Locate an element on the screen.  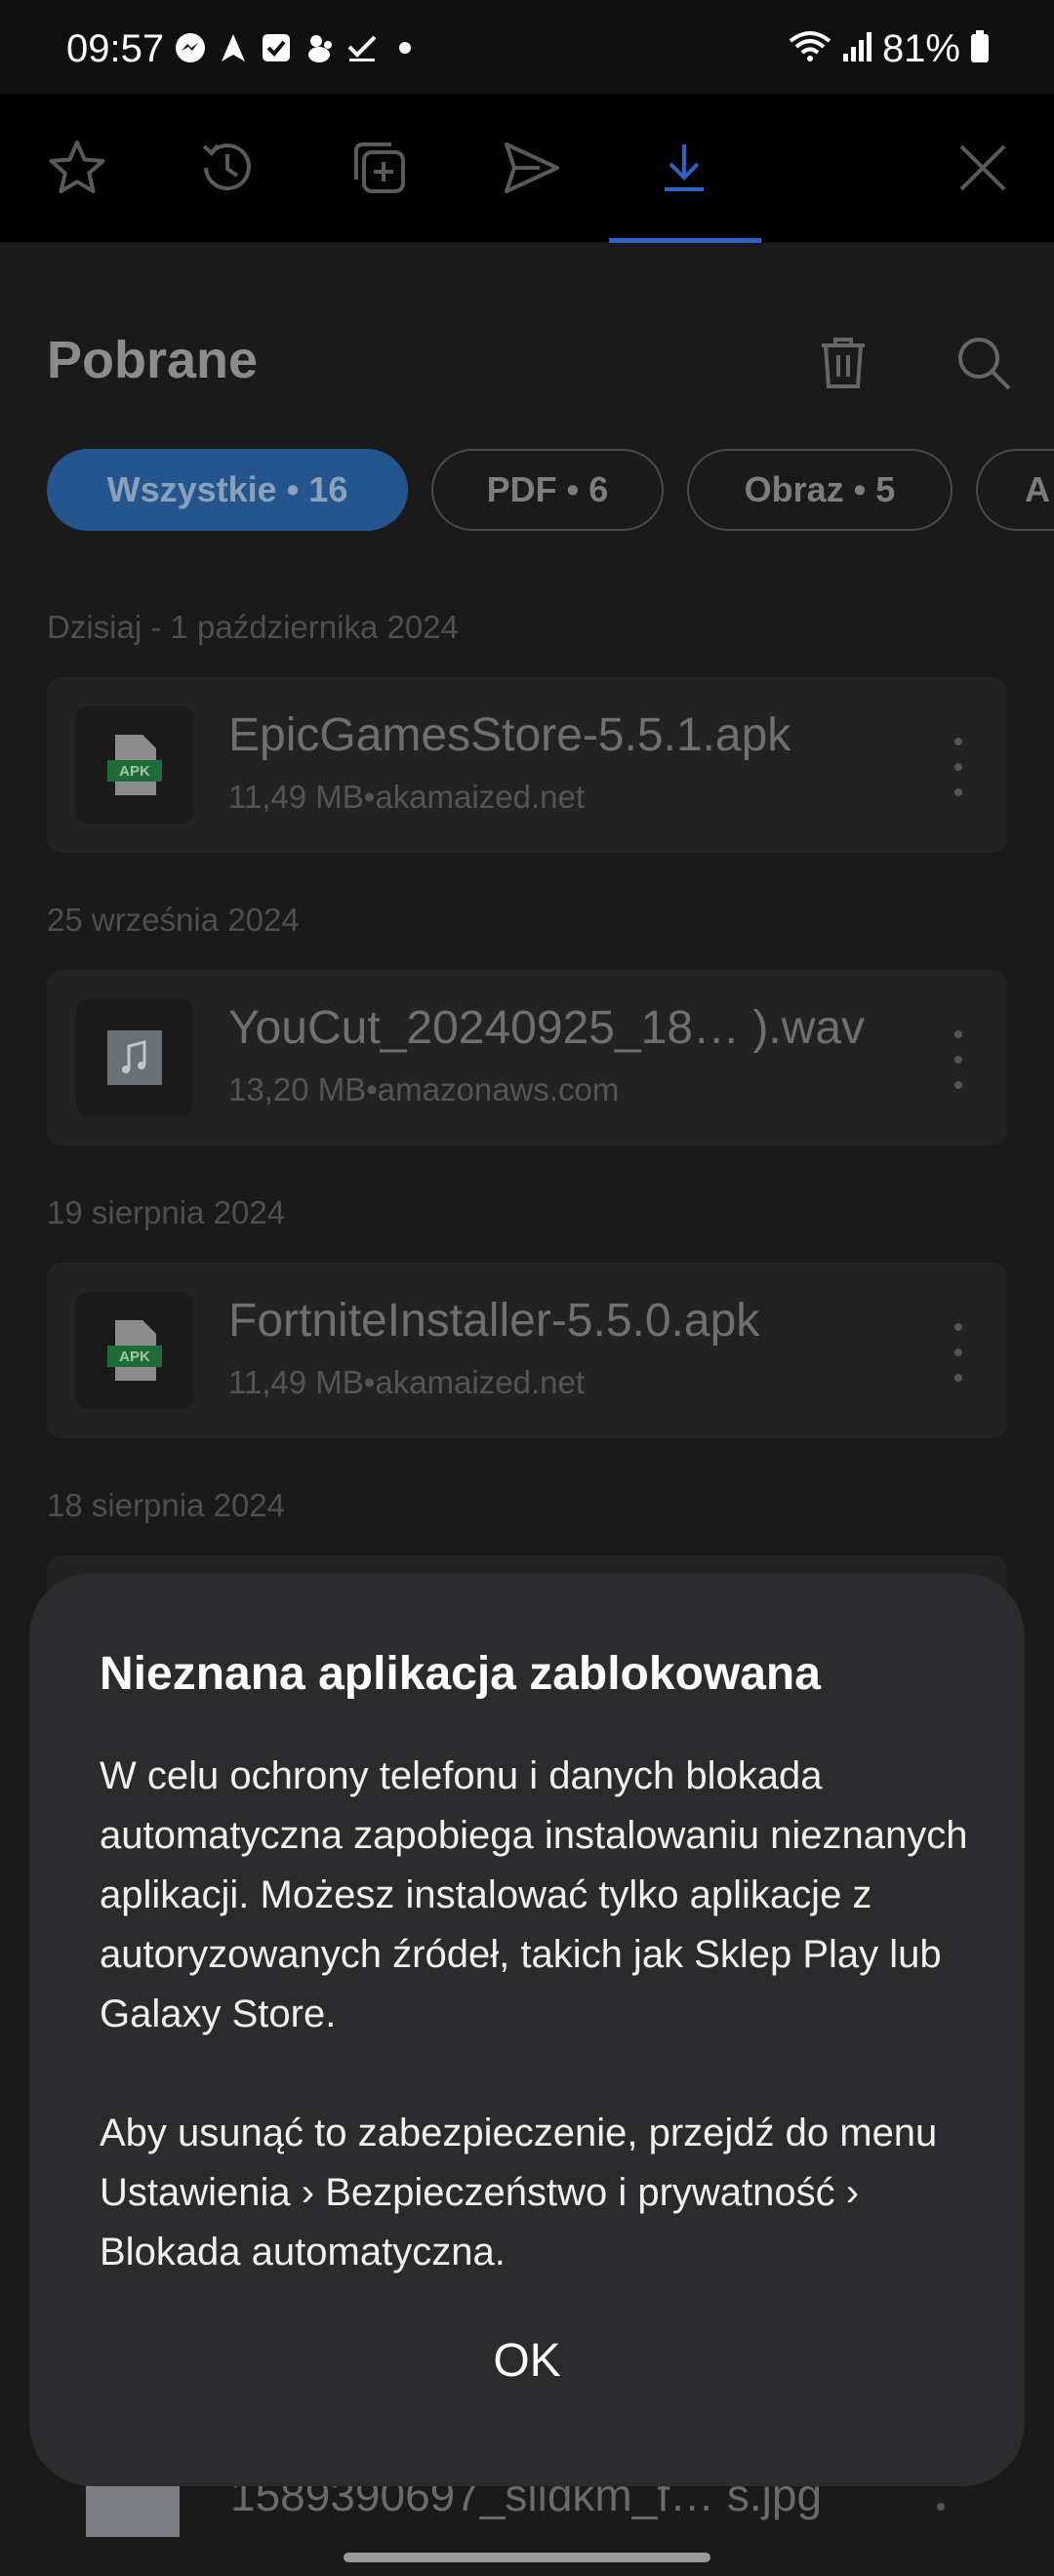
clock: 09:57 is located at coordinates (115, 48).